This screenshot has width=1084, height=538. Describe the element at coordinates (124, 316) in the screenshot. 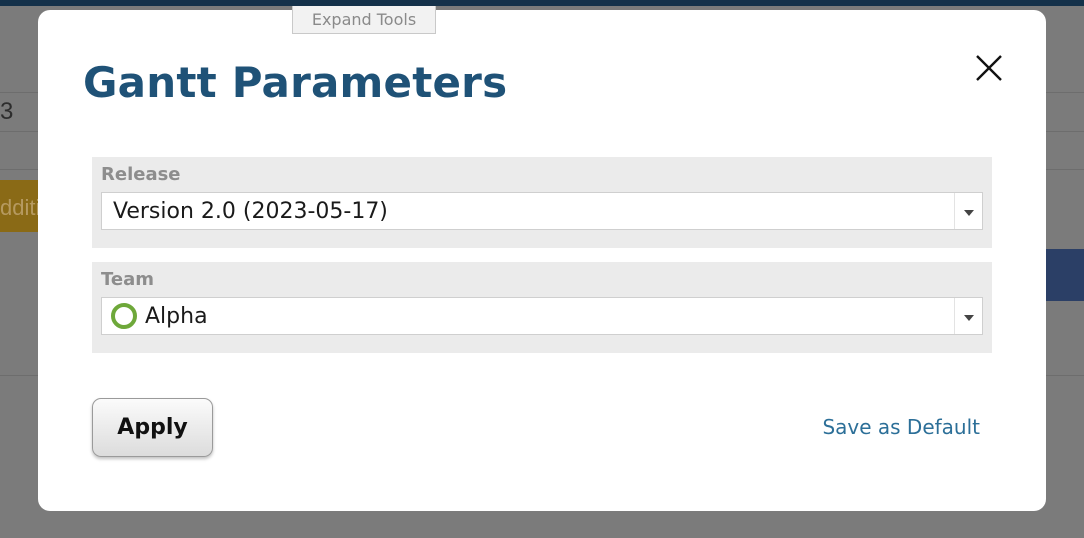

I see `team-status-circle-icon` at that location.